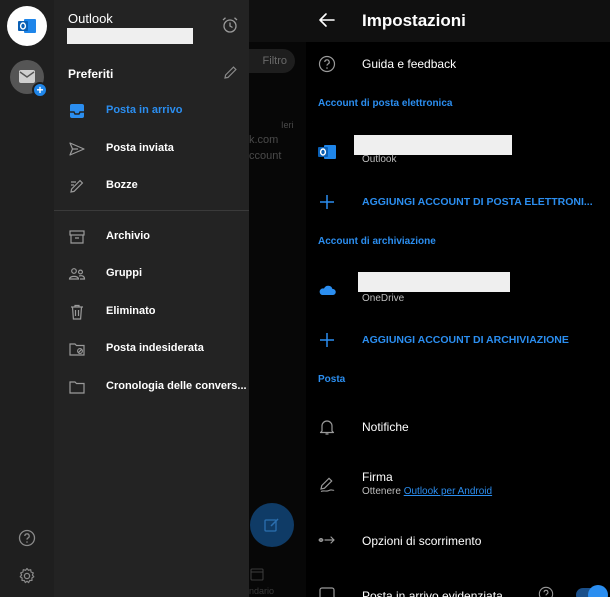  What do you see at coordinates (230, 72) in the screenshot?
I see `pencil-edit-icon` at bounding box center [230, 72].